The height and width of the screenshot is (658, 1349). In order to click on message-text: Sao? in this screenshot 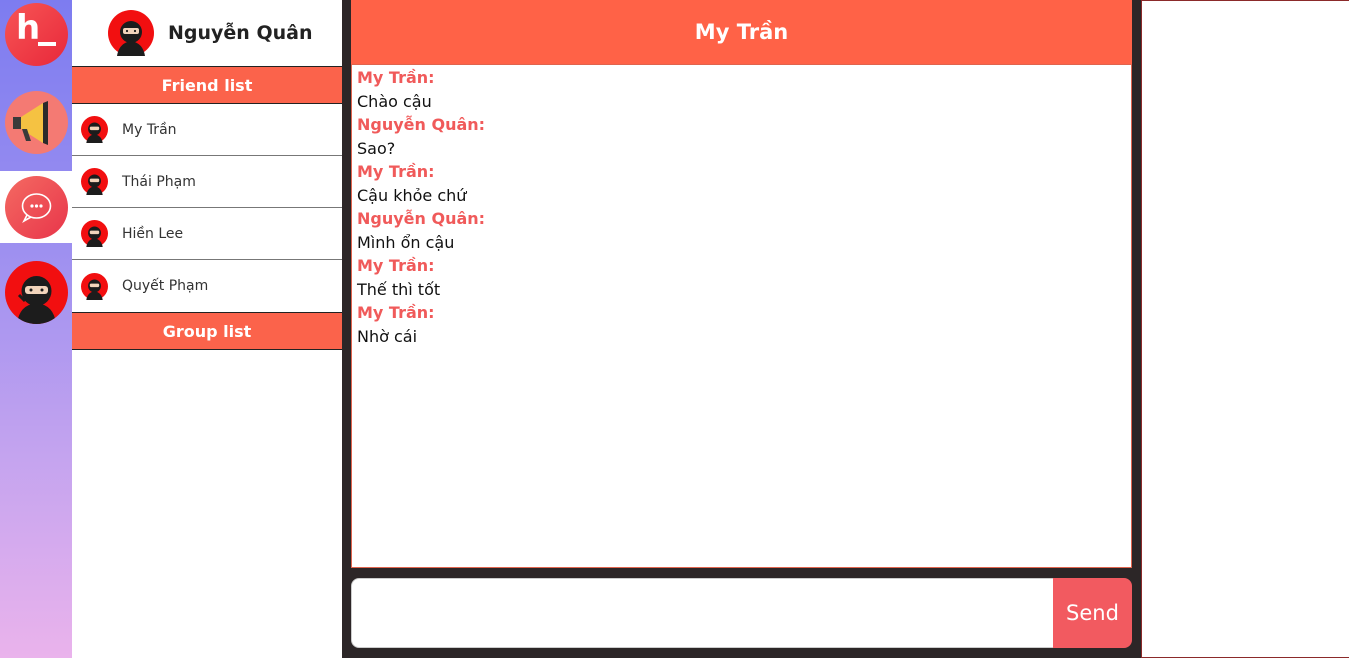, I will do `click(376, 148)`.